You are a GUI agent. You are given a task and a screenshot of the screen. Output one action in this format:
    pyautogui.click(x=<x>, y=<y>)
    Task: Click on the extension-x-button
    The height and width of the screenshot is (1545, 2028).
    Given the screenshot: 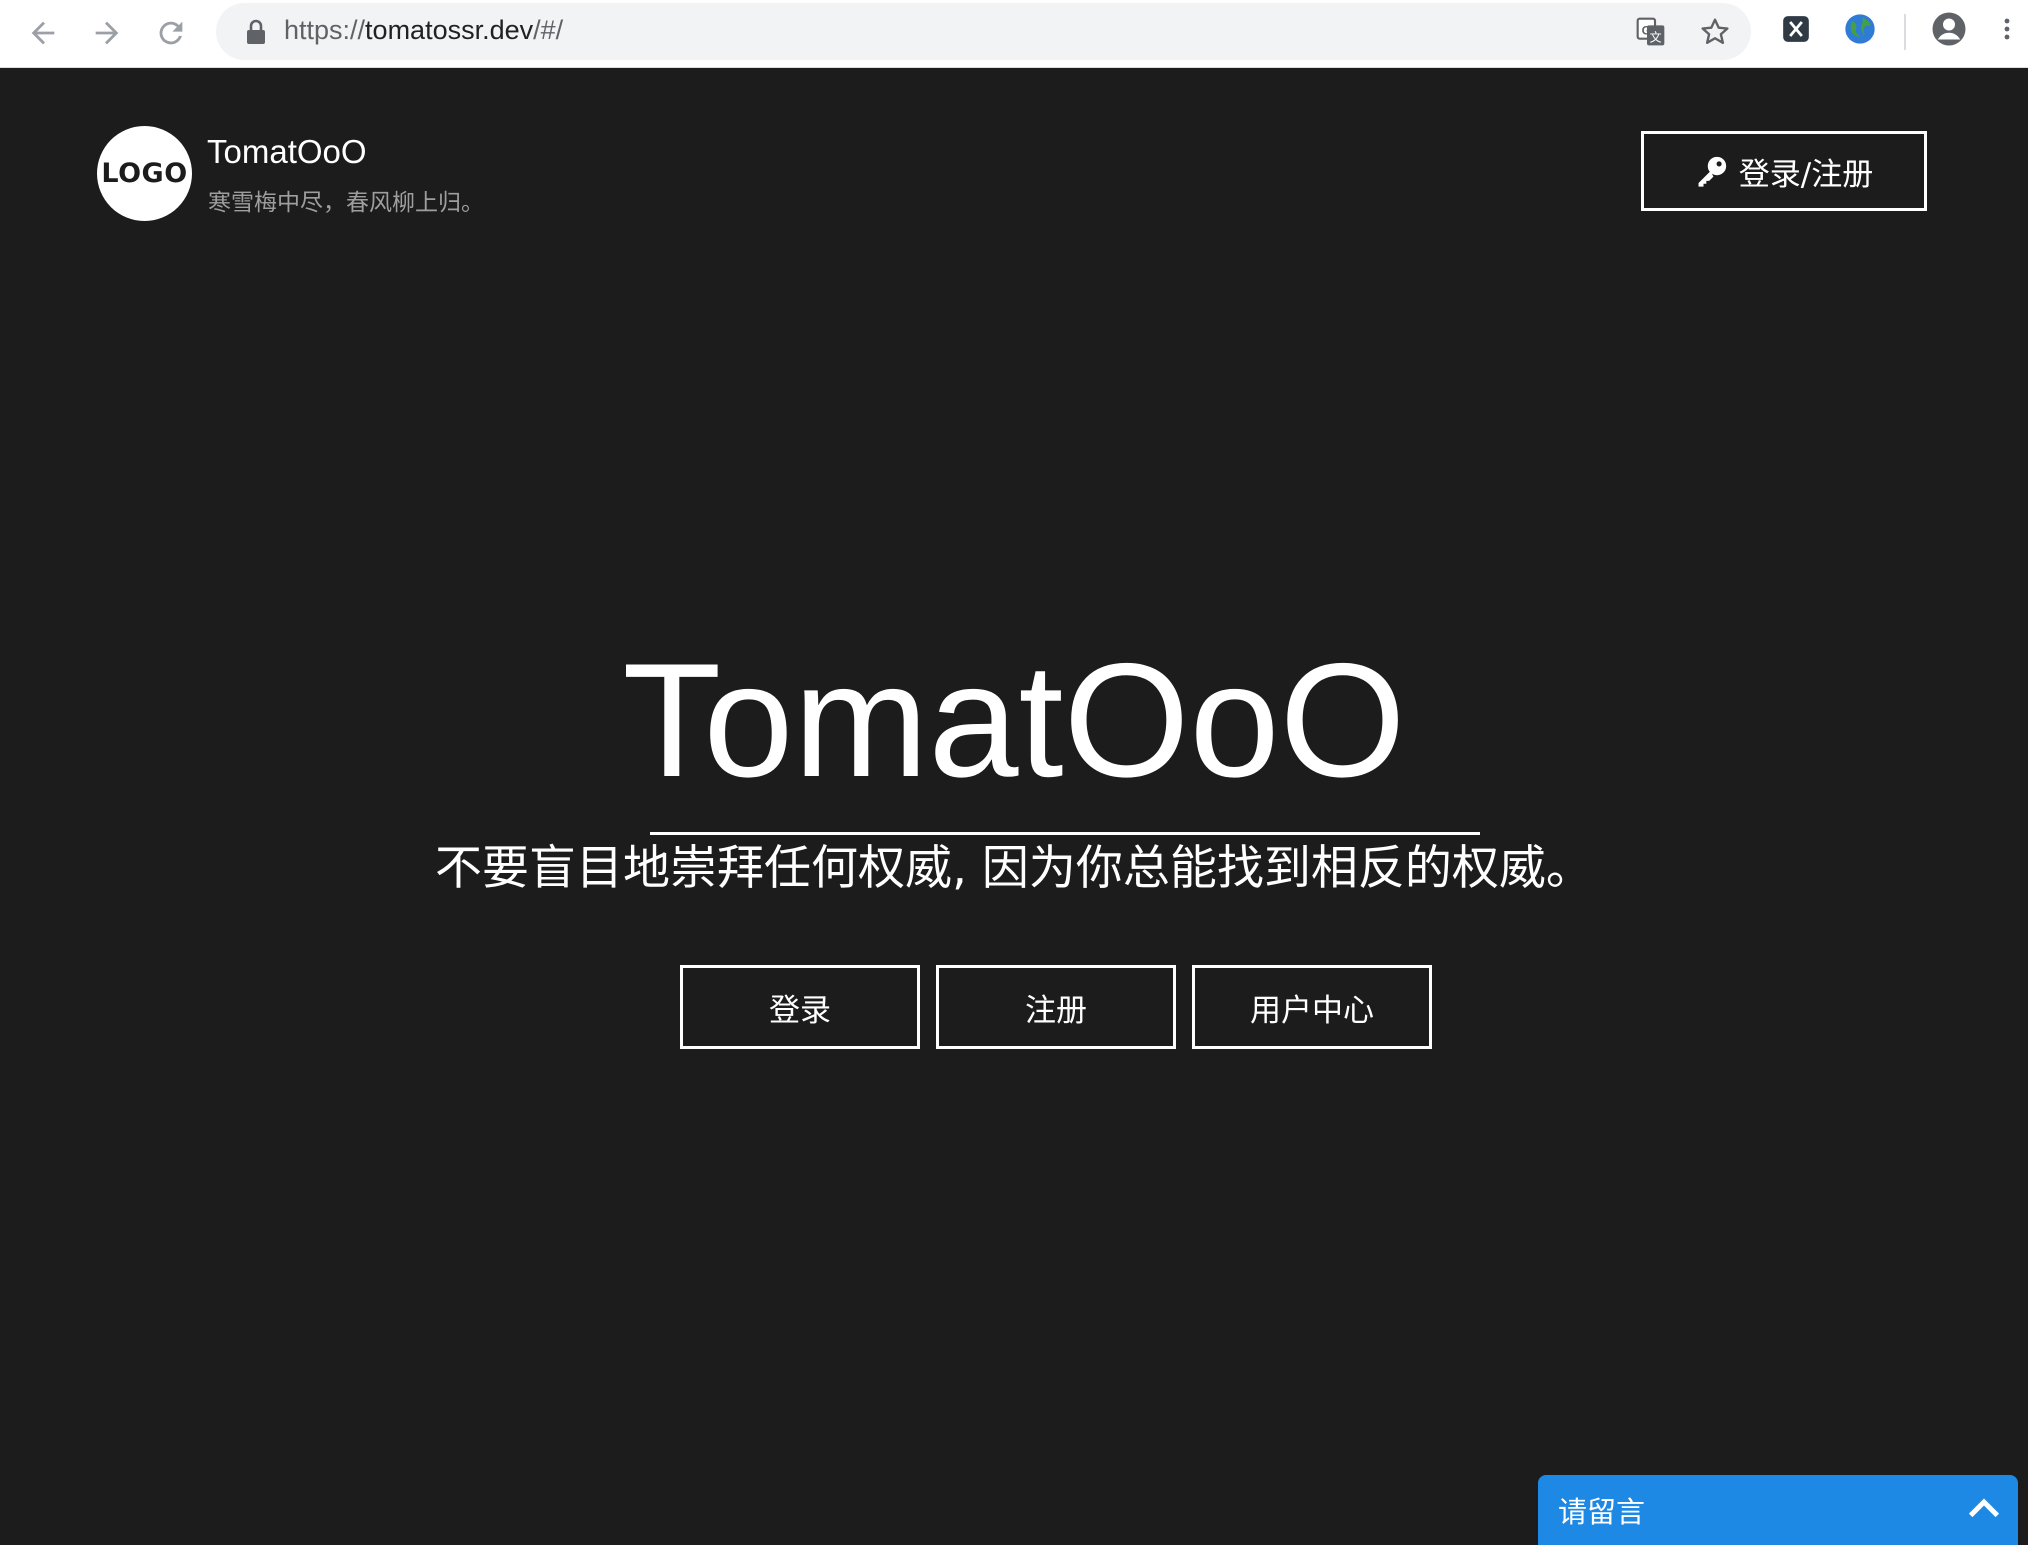 What is the action you would take?
    pyautogui.click(x=1796, y=29)
    